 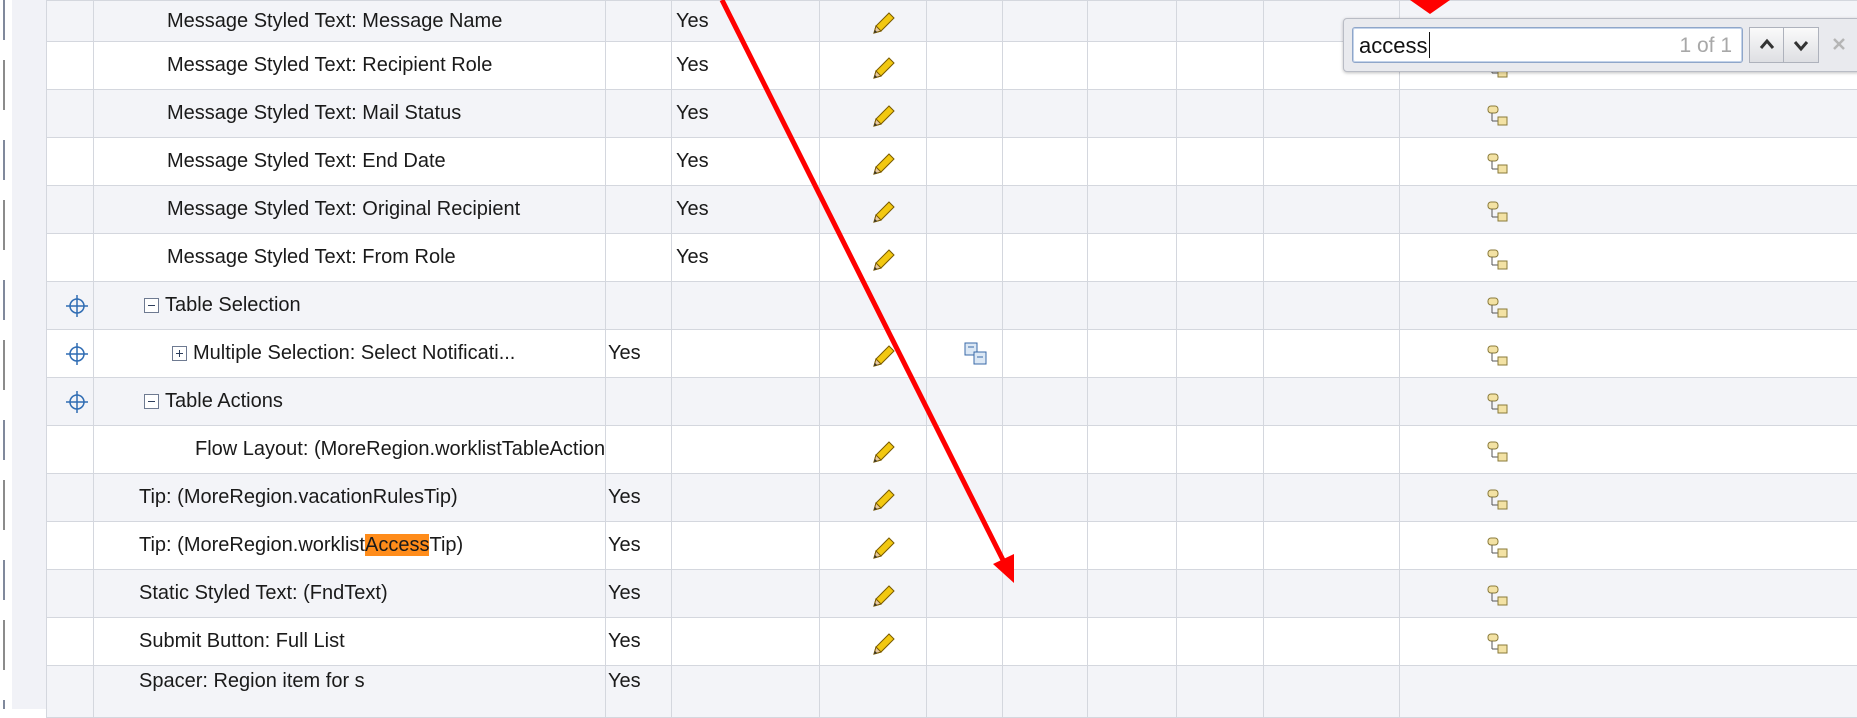 I want to click on row-label: Tip: (MoreRegion.worklistAccessTip), so click(x=301, y=545).